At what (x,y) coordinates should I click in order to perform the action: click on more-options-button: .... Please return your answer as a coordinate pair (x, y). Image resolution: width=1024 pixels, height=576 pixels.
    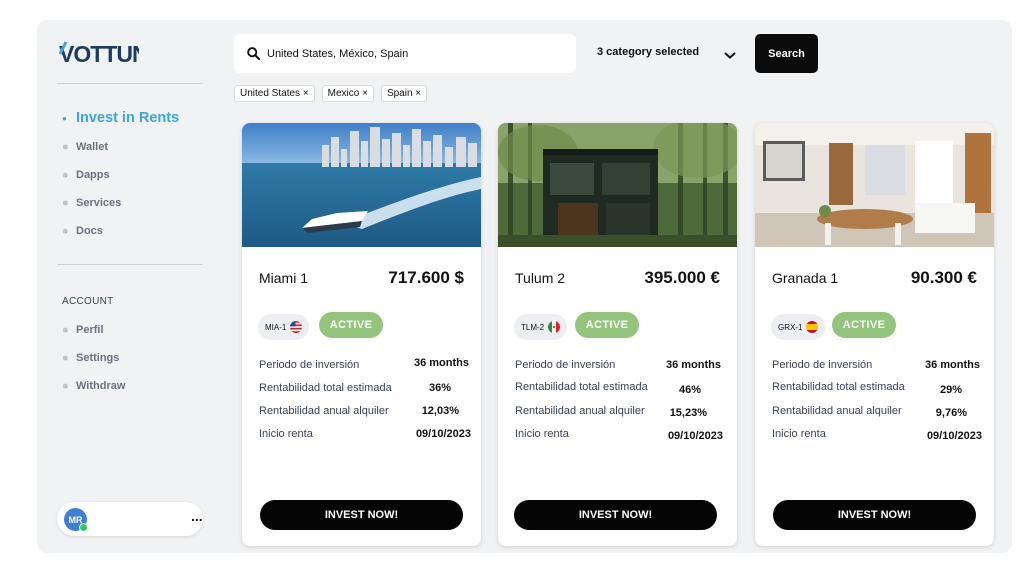
    Looking at the image, I should click on (197, 516).